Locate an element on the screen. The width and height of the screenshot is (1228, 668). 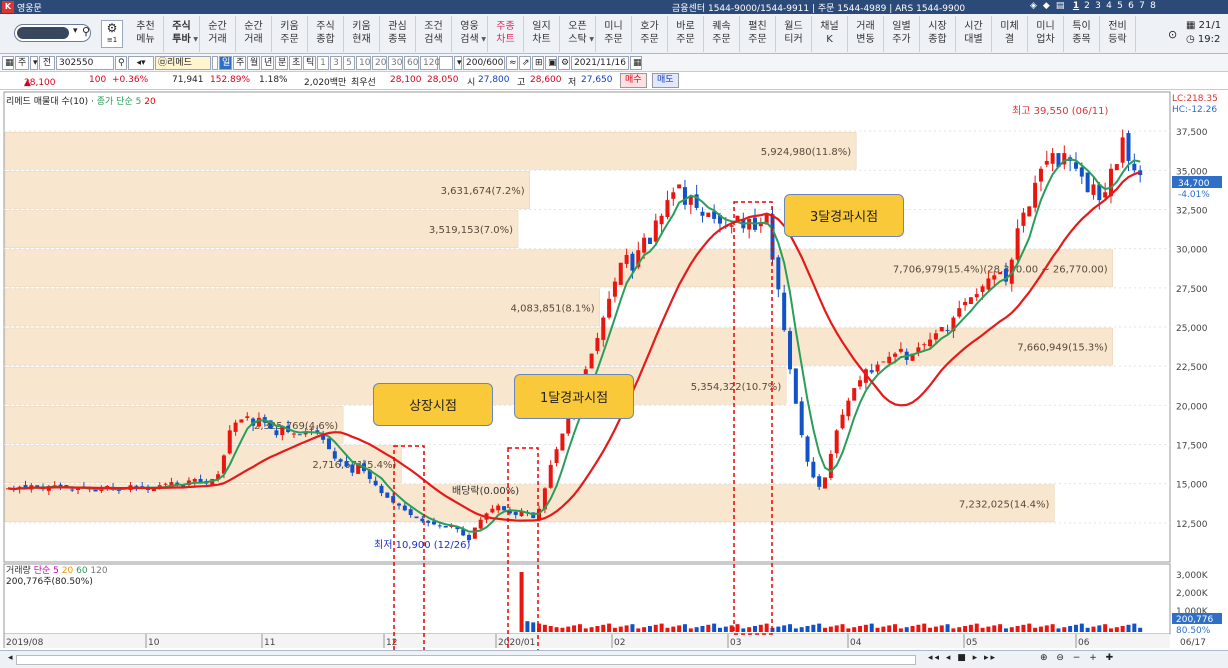
dividend-annotation: 배당락(0.00%) is located at coordinates (485, 491).